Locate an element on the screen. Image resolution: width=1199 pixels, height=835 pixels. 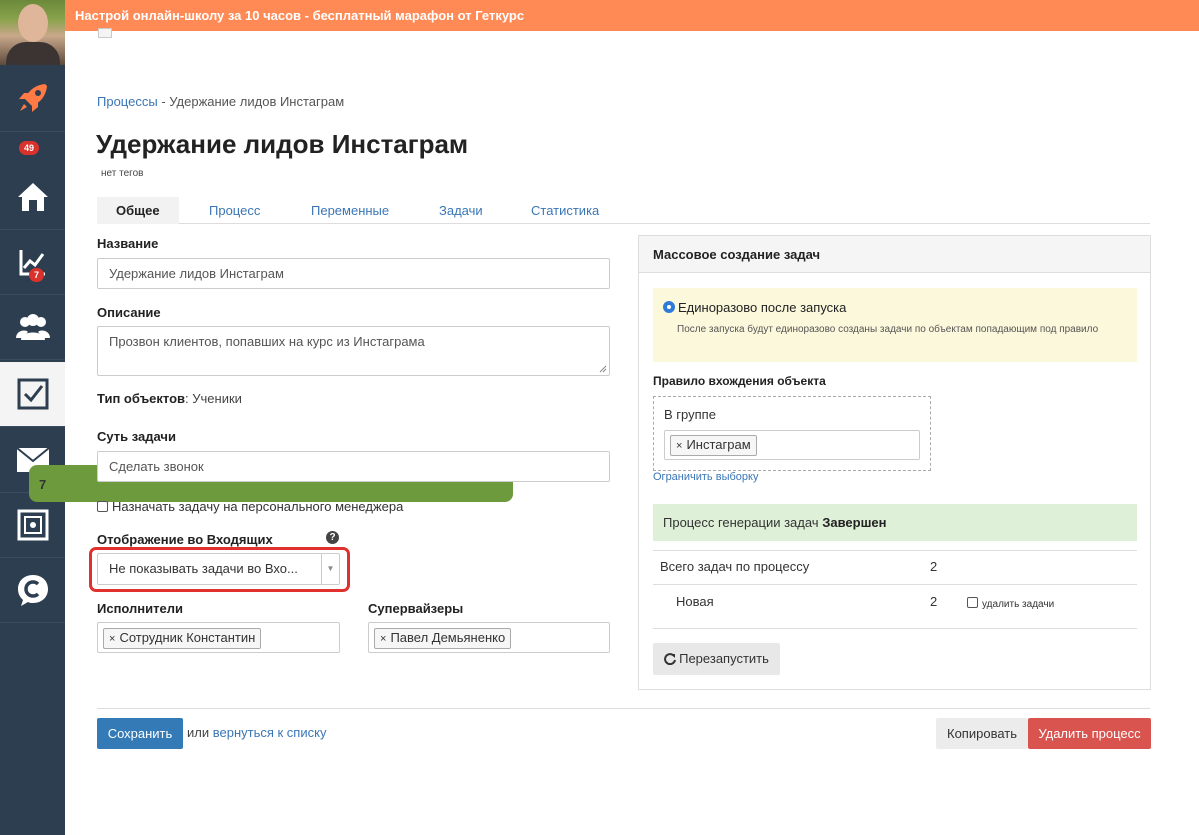
home-icon is located at coordinates (32, 197).